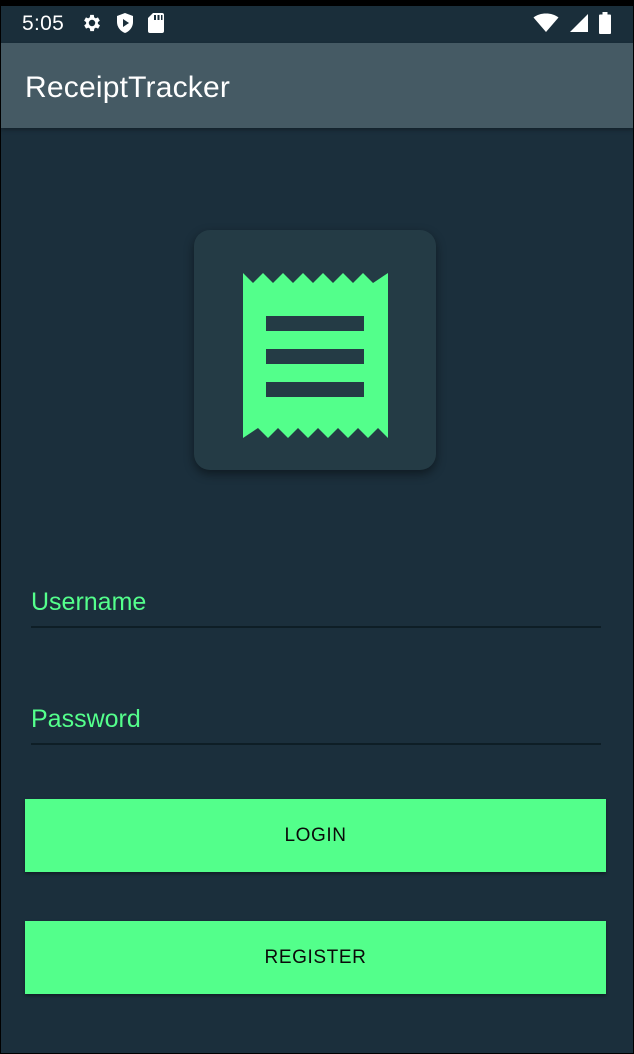 The width and height of the screenshot is (634, 1054). Describe the element at coordinates (605, 25) in the screenshot. I see `battery-icon` at that location.